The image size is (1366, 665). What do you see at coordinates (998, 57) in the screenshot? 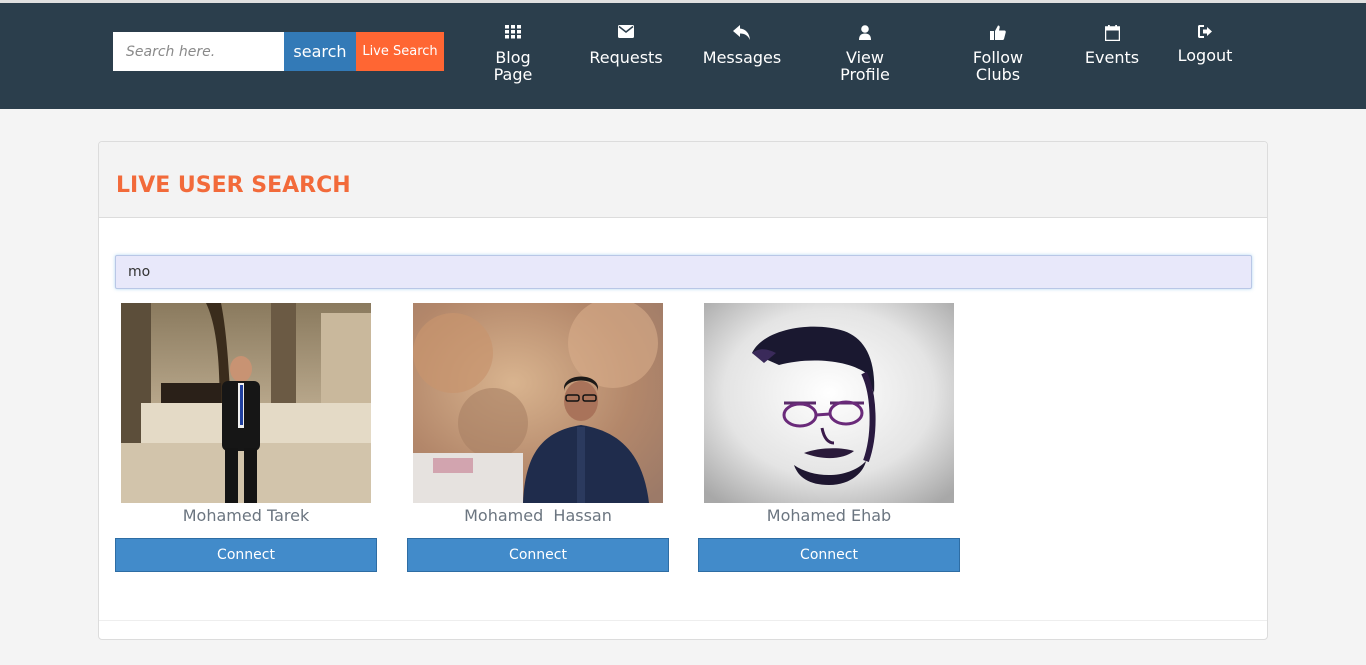
I see `nav-follow-label-line1: Follow` at bounding box center [998, 57].